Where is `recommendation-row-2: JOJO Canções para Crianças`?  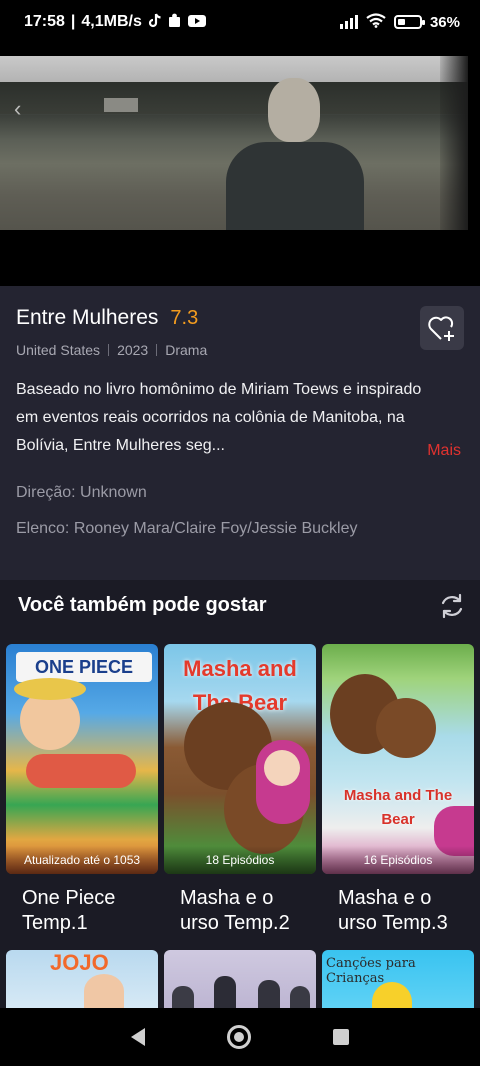 recommendation-row-2: JOJO Canções para Crianças is located at coordinates (240, 979).